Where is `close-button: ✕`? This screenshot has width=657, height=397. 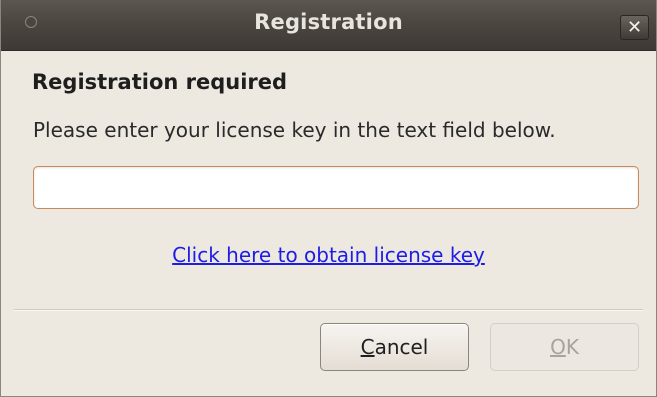
close-button: ✕ is located at coordinates (634, 27).